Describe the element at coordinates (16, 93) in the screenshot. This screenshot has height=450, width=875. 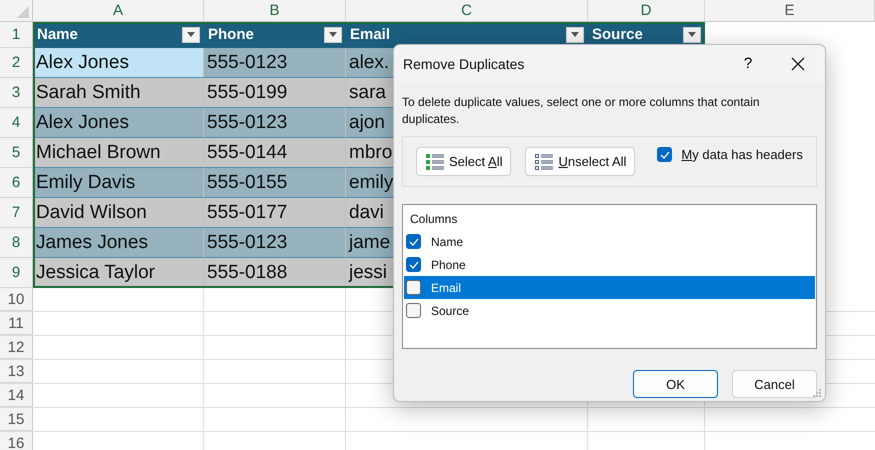
I see `row-header: 3` at that location.